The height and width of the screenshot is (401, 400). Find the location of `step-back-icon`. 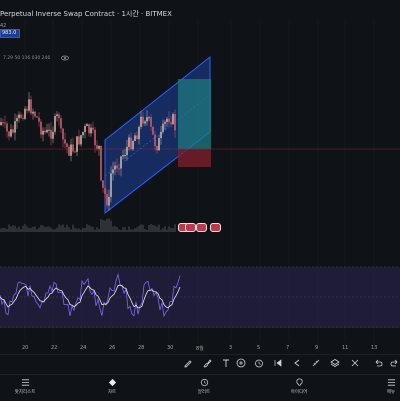

step-back-icon is located at coordinates (297, 363).